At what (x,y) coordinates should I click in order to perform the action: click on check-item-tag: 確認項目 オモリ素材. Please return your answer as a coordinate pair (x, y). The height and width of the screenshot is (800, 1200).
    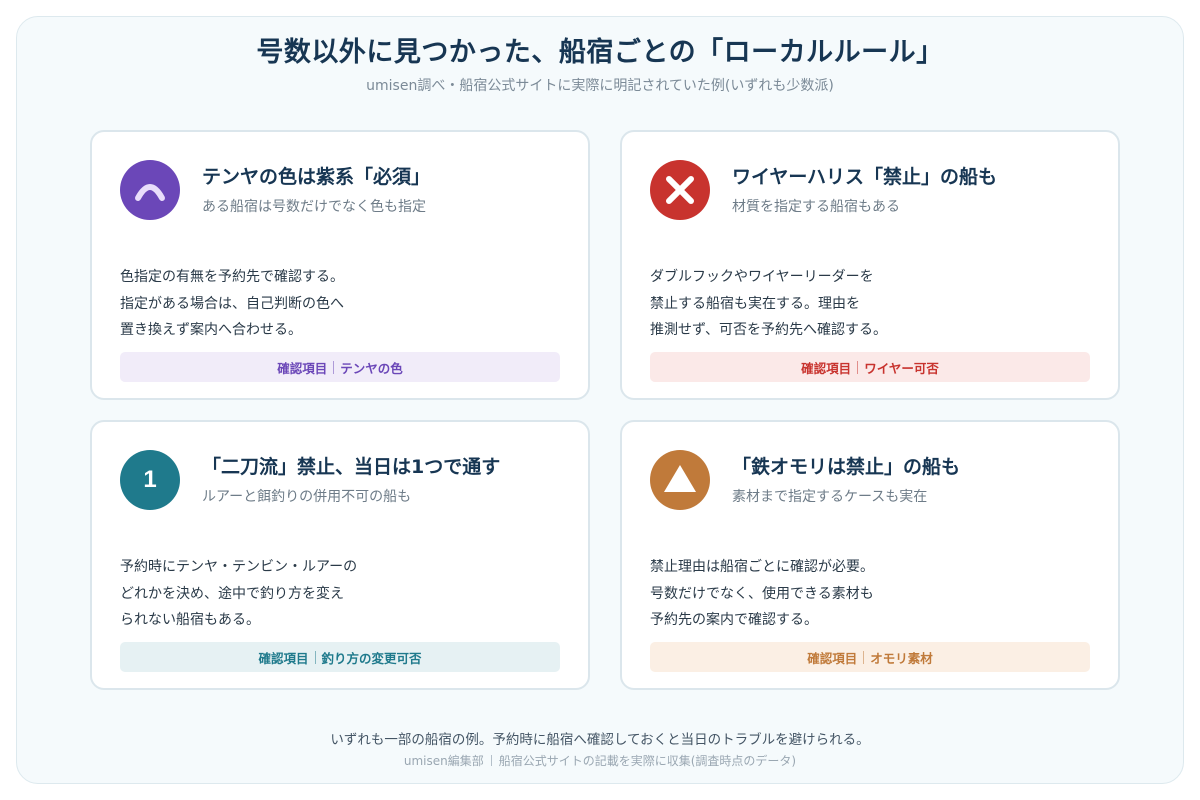
    Looking at the image, I should click on (870, 657).